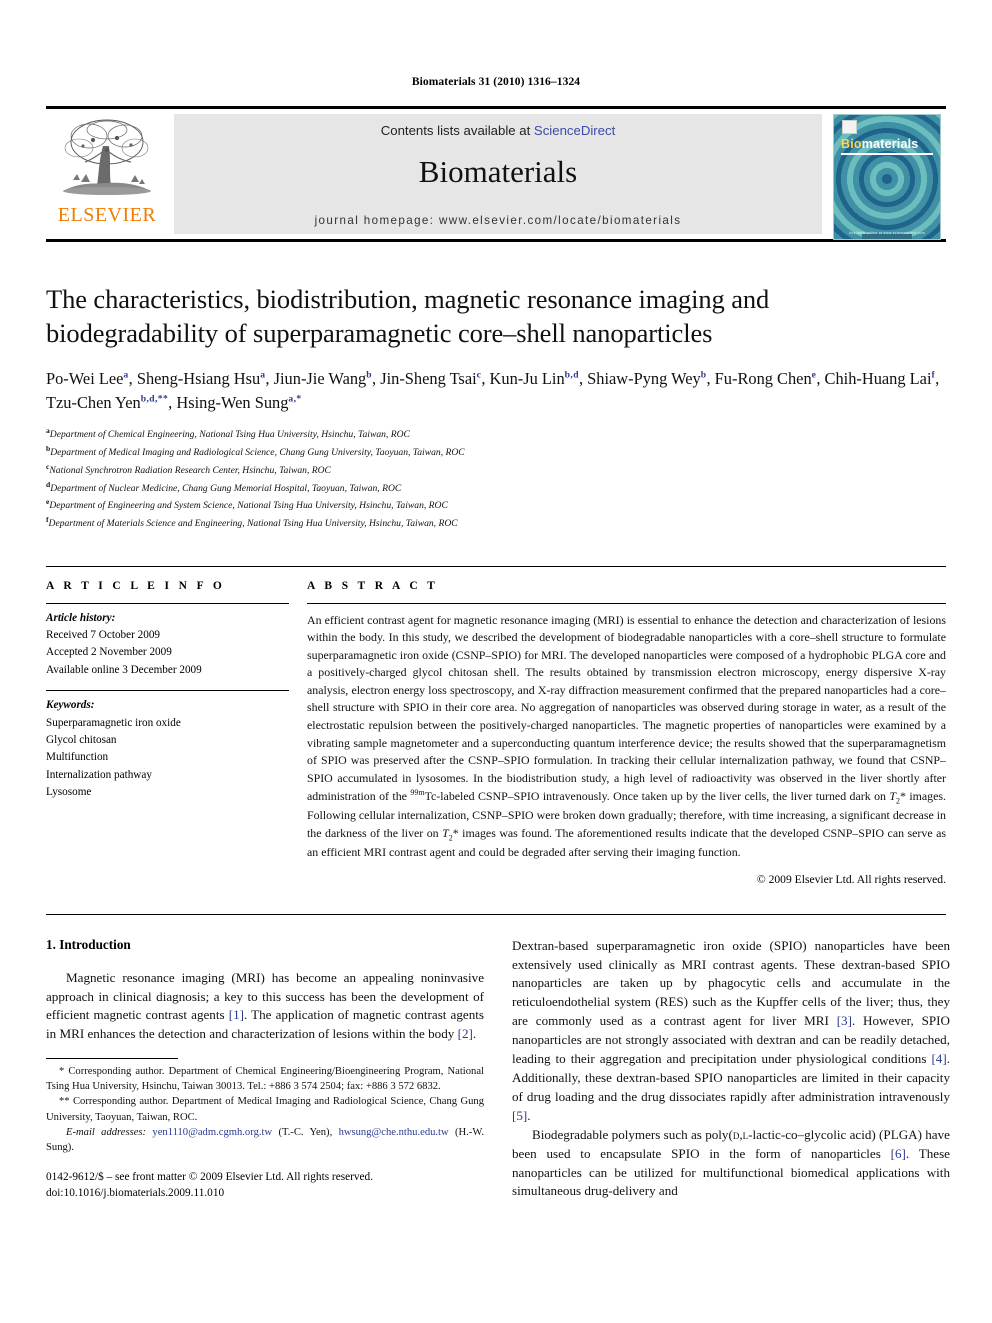  Describe the element at coordinates (295, 399) in the screenshot. I see `author-affiliation-mark: a,*` at that location.